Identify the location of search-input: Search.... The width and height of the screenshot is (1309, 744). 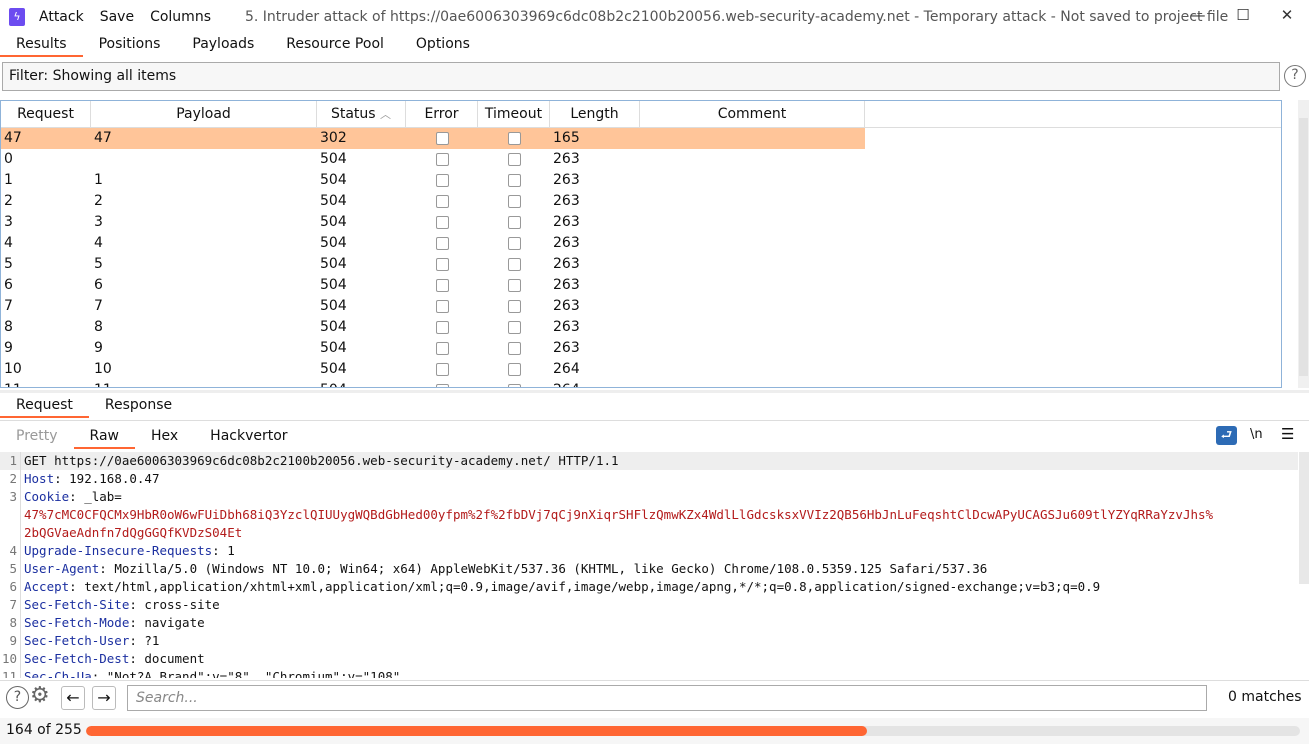
(667, 698).